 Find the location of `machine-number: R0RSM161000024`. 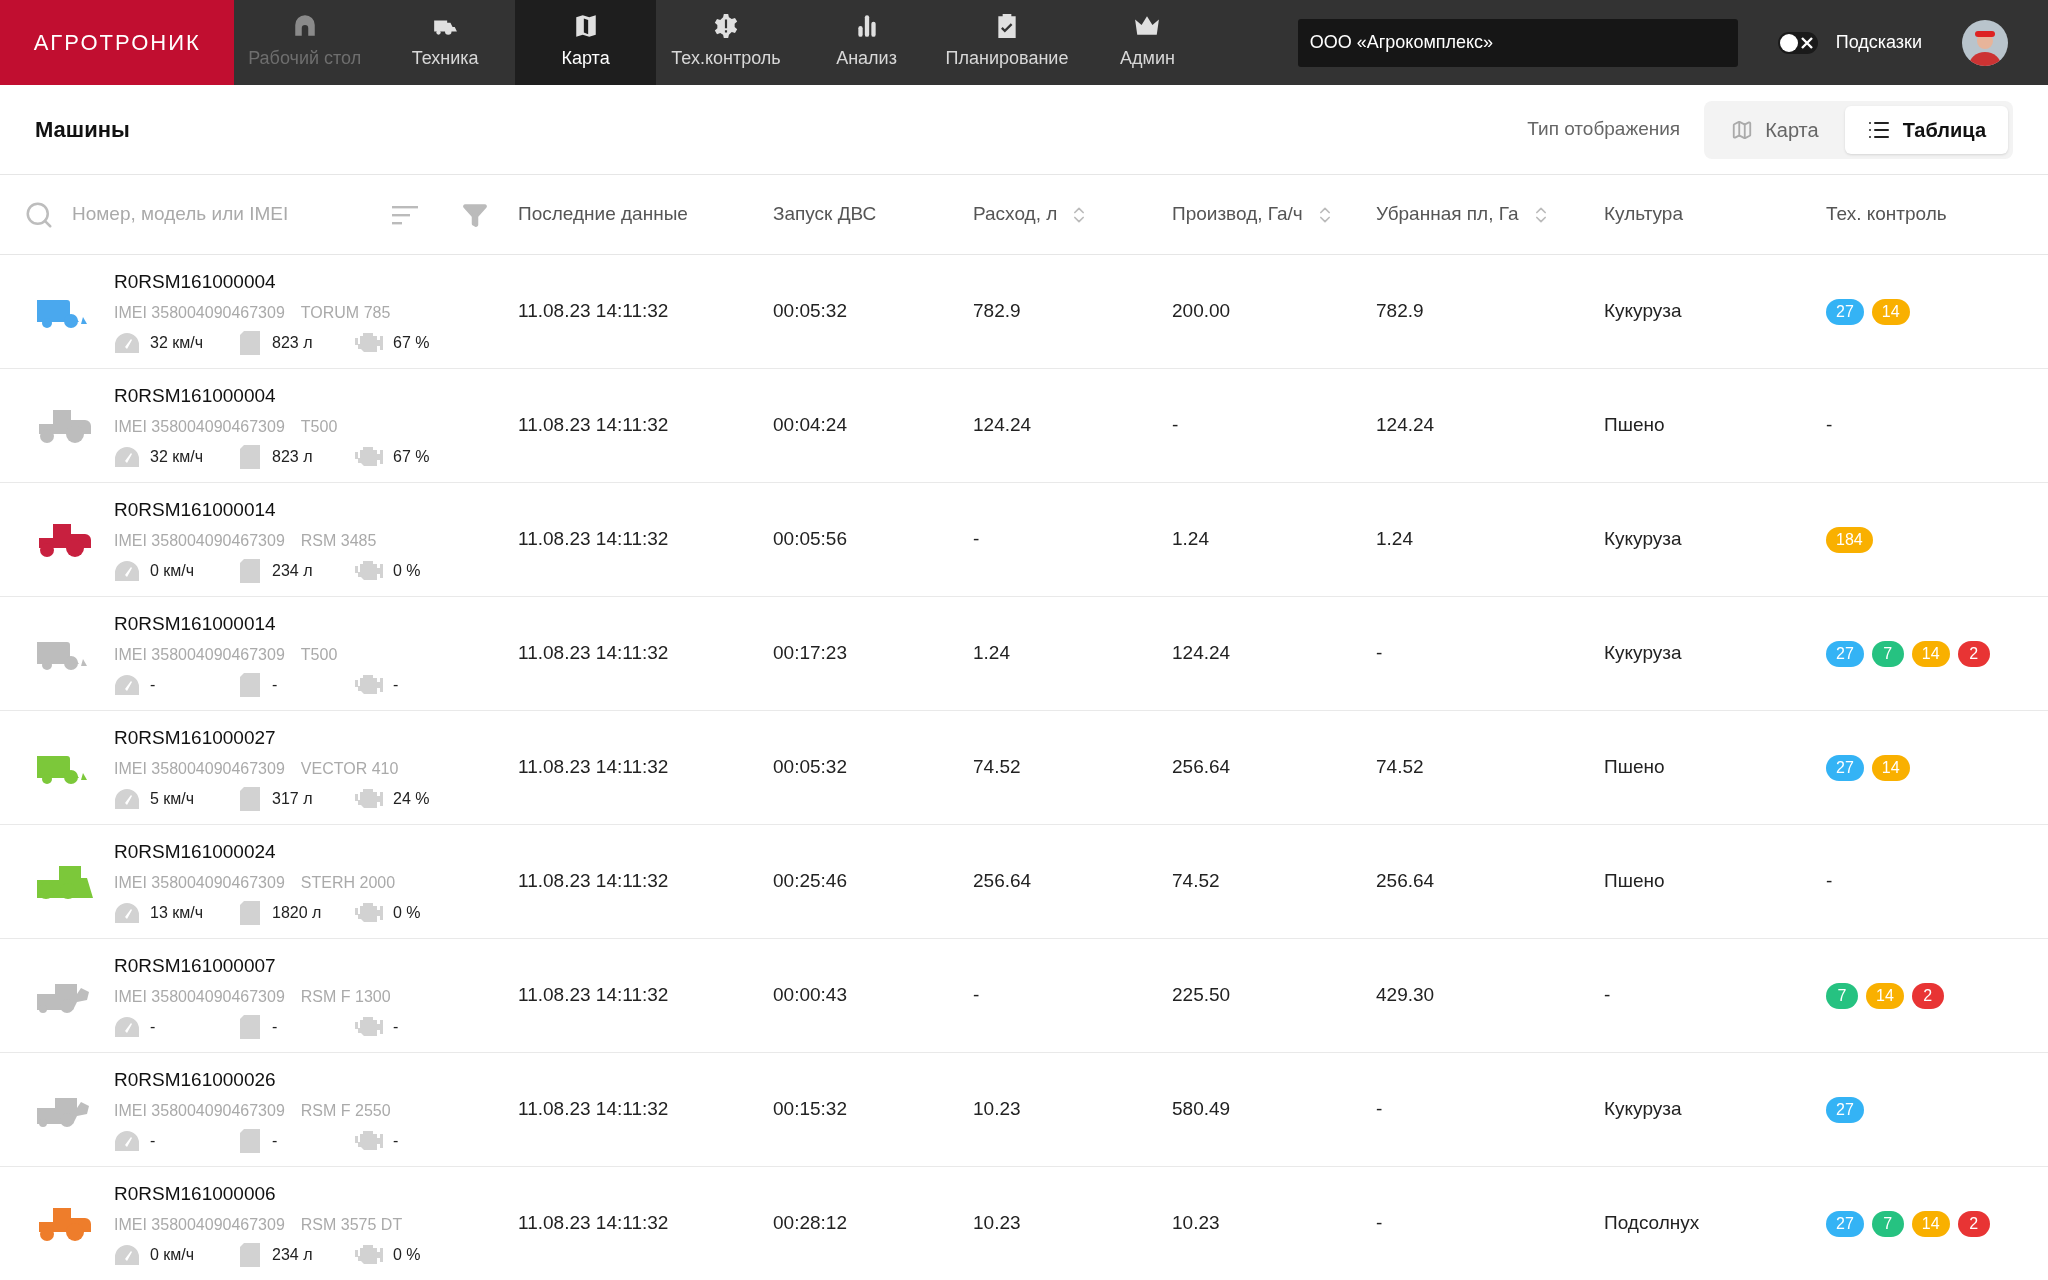

machine-number: R0RSM161000024 is located at coordinates (195, 852).